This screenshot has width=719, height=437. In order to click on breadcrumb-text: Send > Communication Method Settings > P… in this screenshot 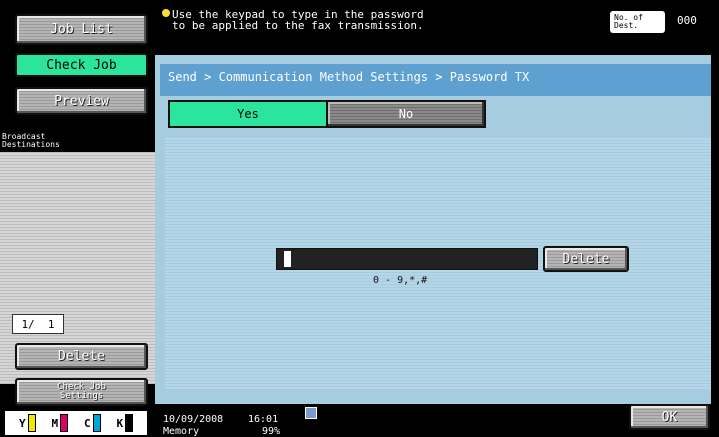, I will do `click(349, 77)`.